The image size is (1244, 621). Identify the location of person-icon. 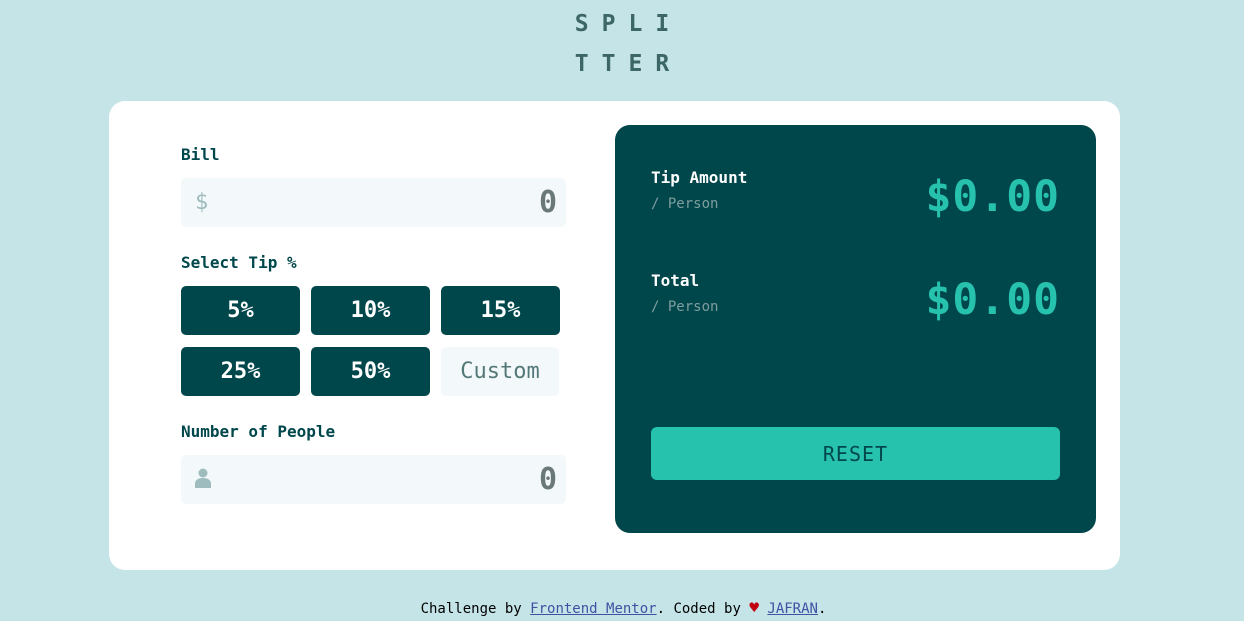
(203, 480).